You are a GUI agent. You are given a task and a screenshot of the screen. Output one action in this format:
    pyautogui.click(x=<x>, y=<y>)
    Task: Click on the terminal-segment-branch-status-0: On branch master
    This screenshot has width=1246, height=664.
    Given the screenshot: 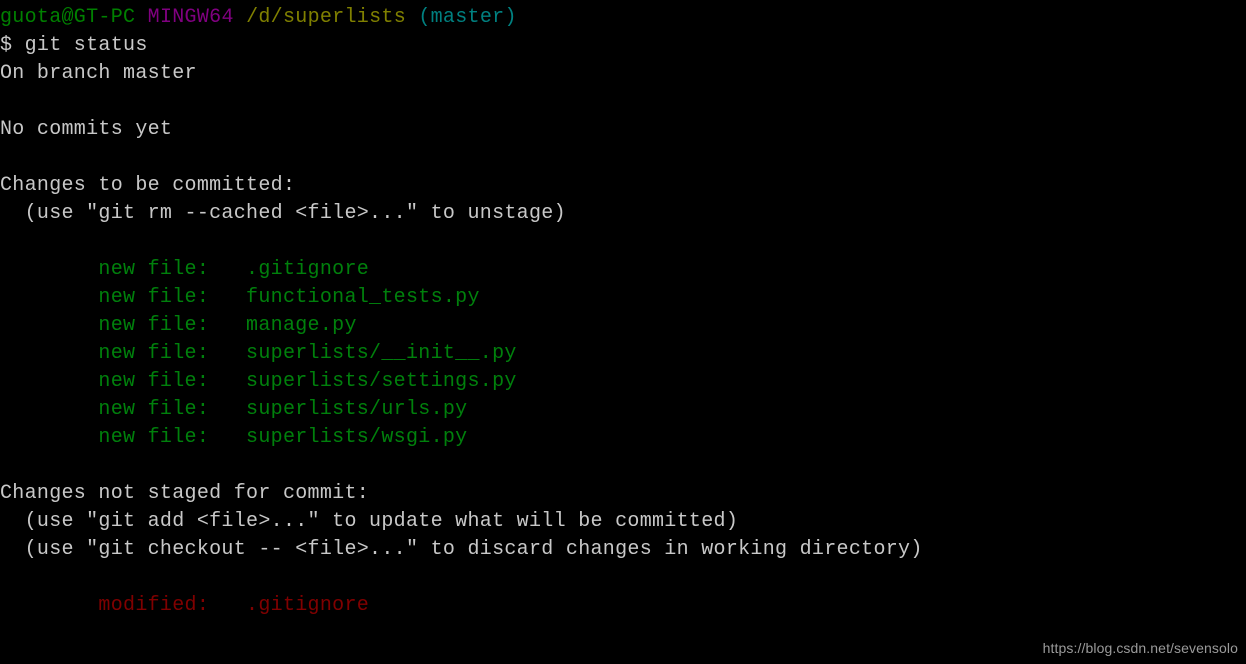 What is the action you would take?
    pyautogui.click(x=98, y=73)
    